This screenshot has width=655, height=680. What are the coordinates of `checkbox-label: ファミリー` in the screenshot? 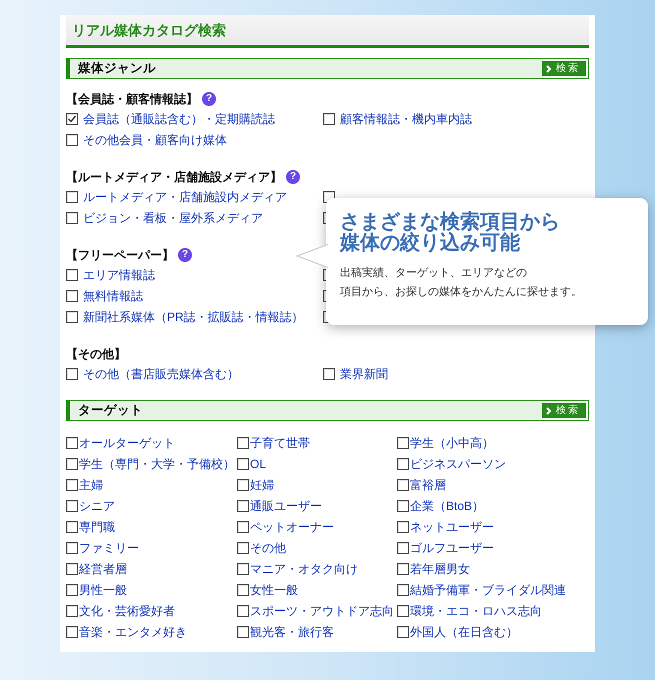 It's located at (109, 547).